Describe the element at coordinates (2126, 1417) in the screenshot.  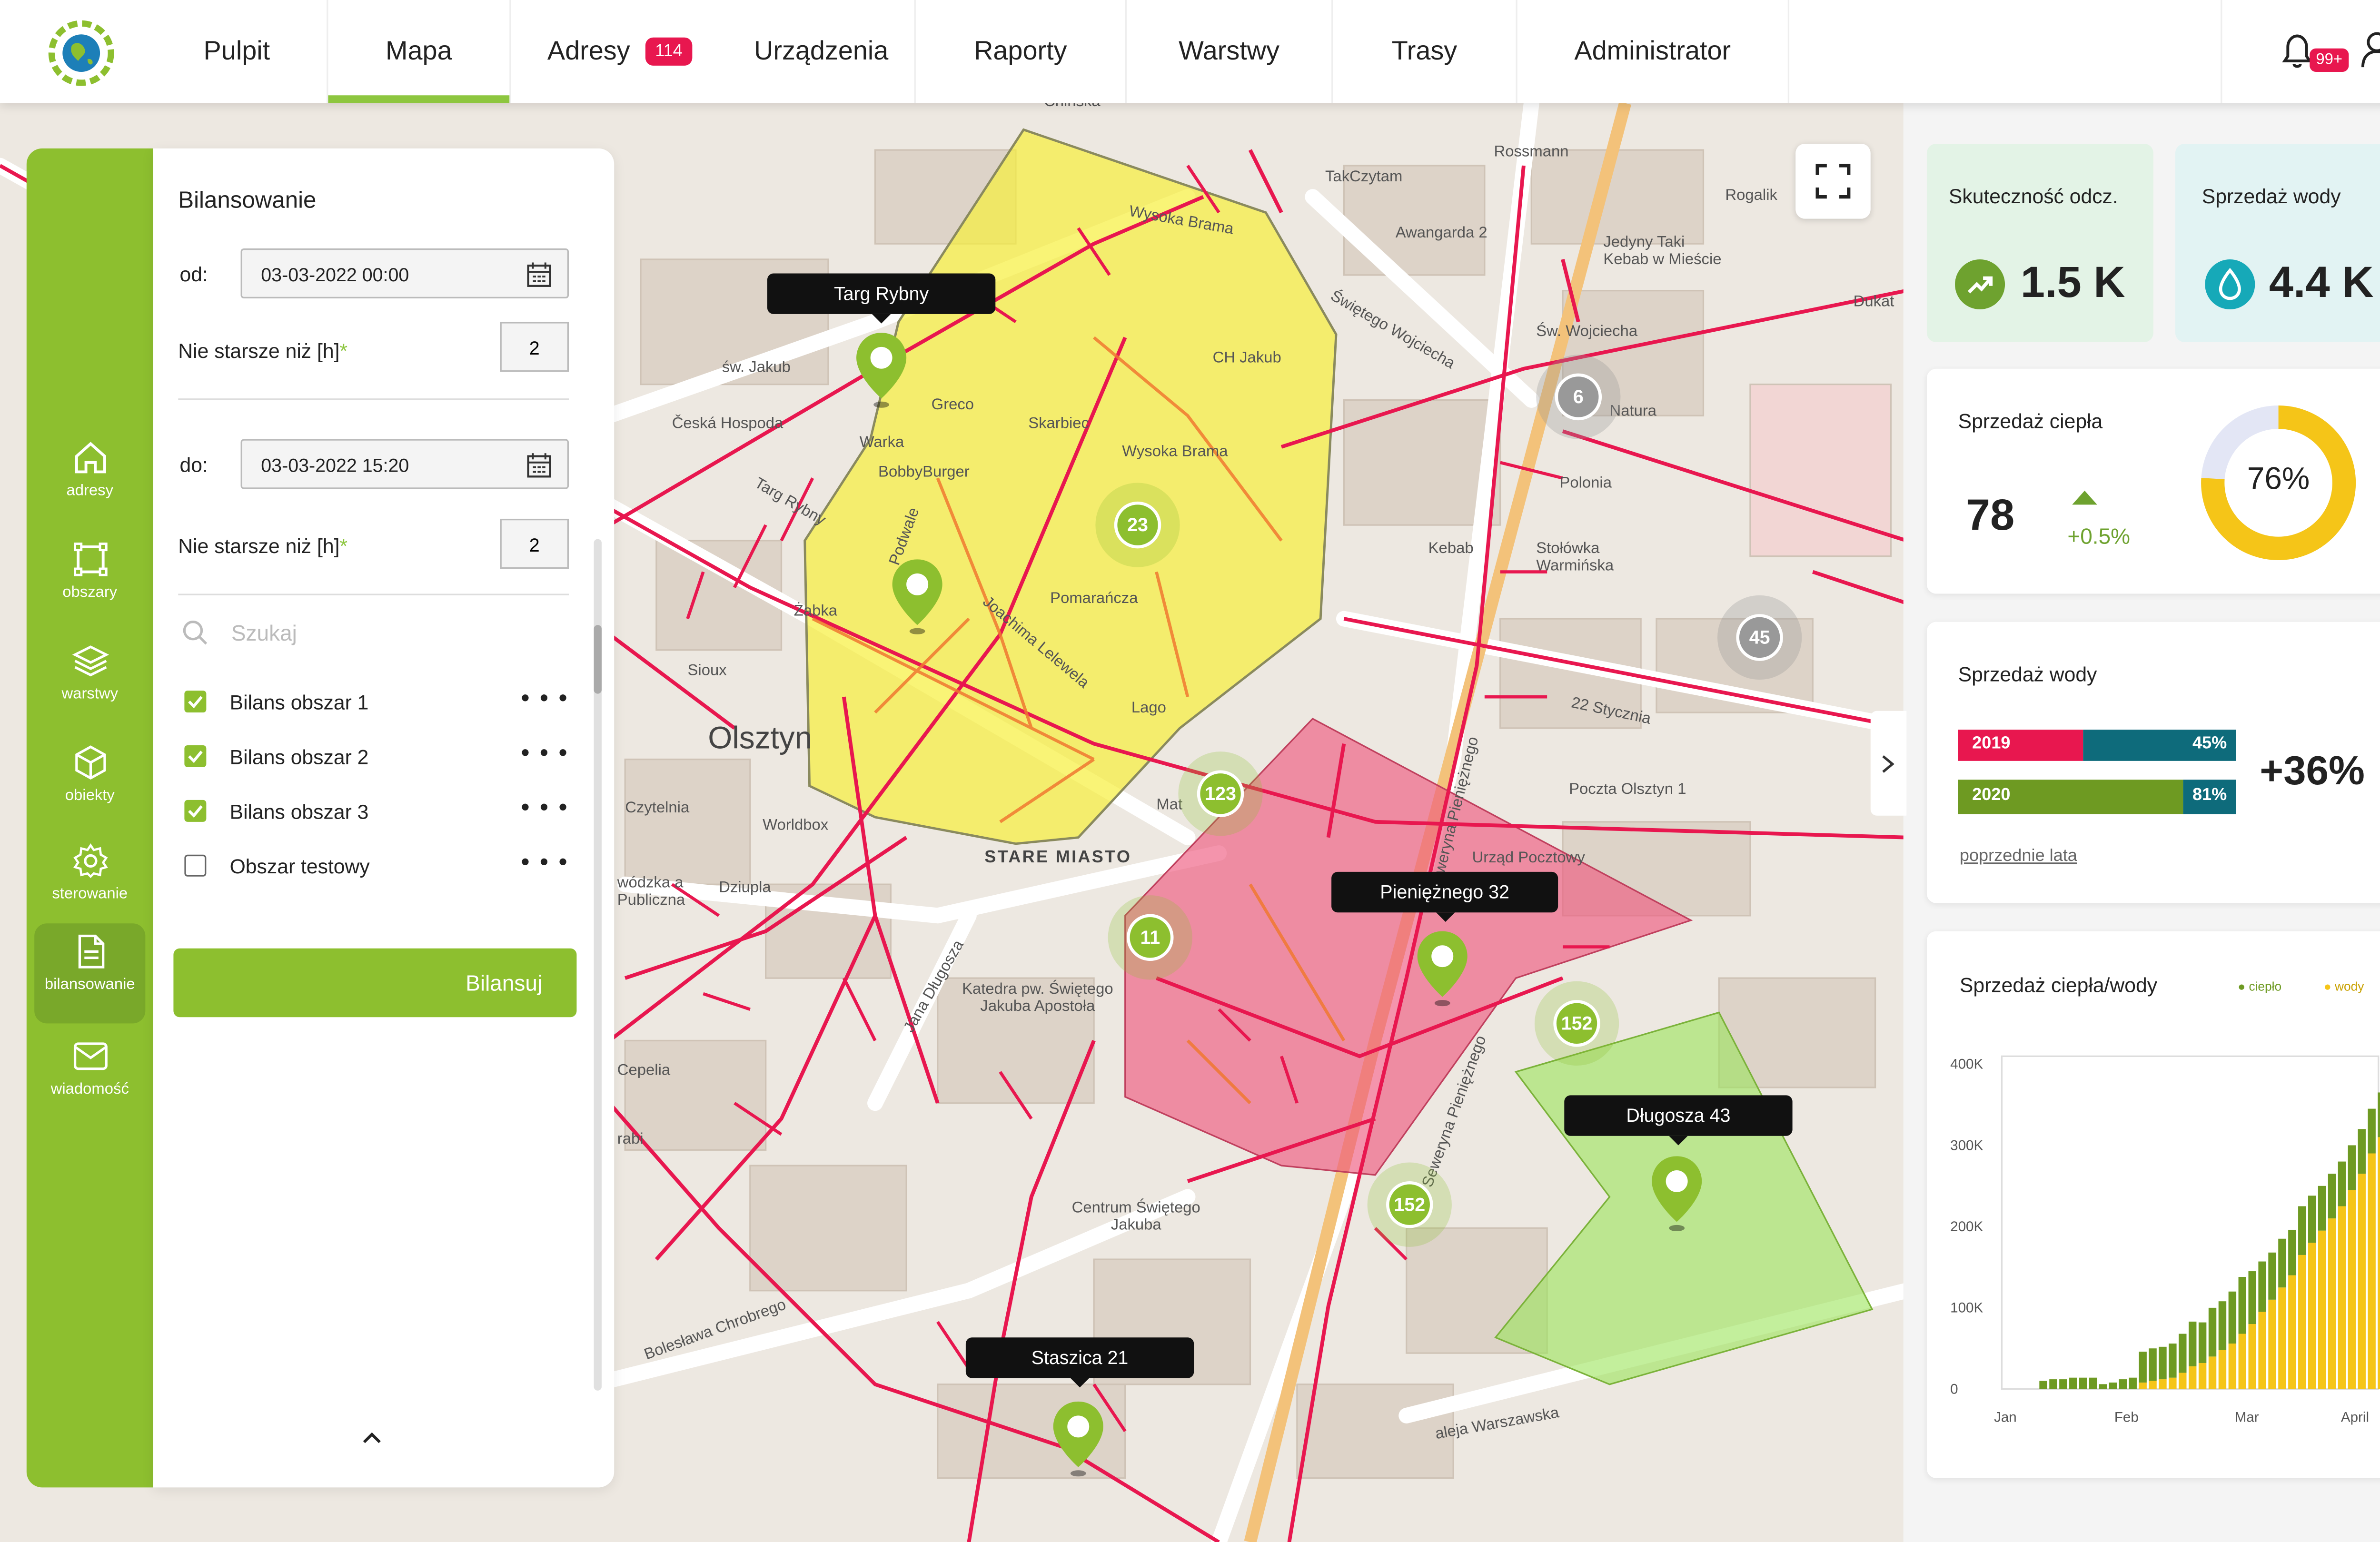
I see `x-tick-label: Feb` at that location.